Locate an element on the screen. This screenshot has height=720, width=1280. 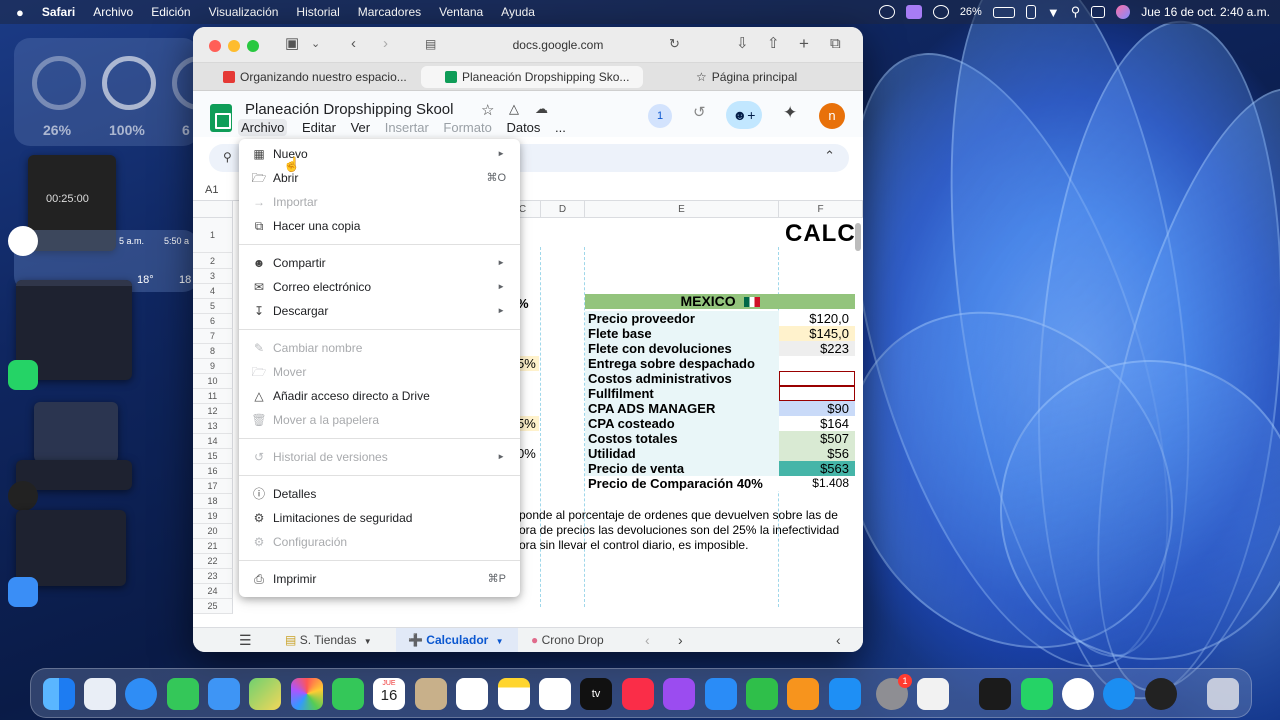
menu-editar: Editar is located at coordinates (319, 127).